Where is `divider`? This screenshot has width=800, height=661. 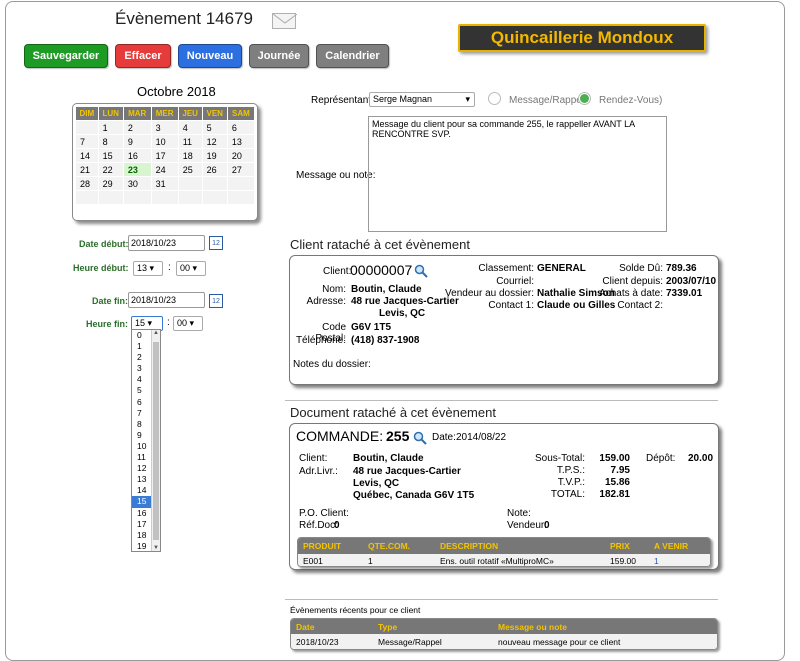
divider is located at coordinates (501, 400).